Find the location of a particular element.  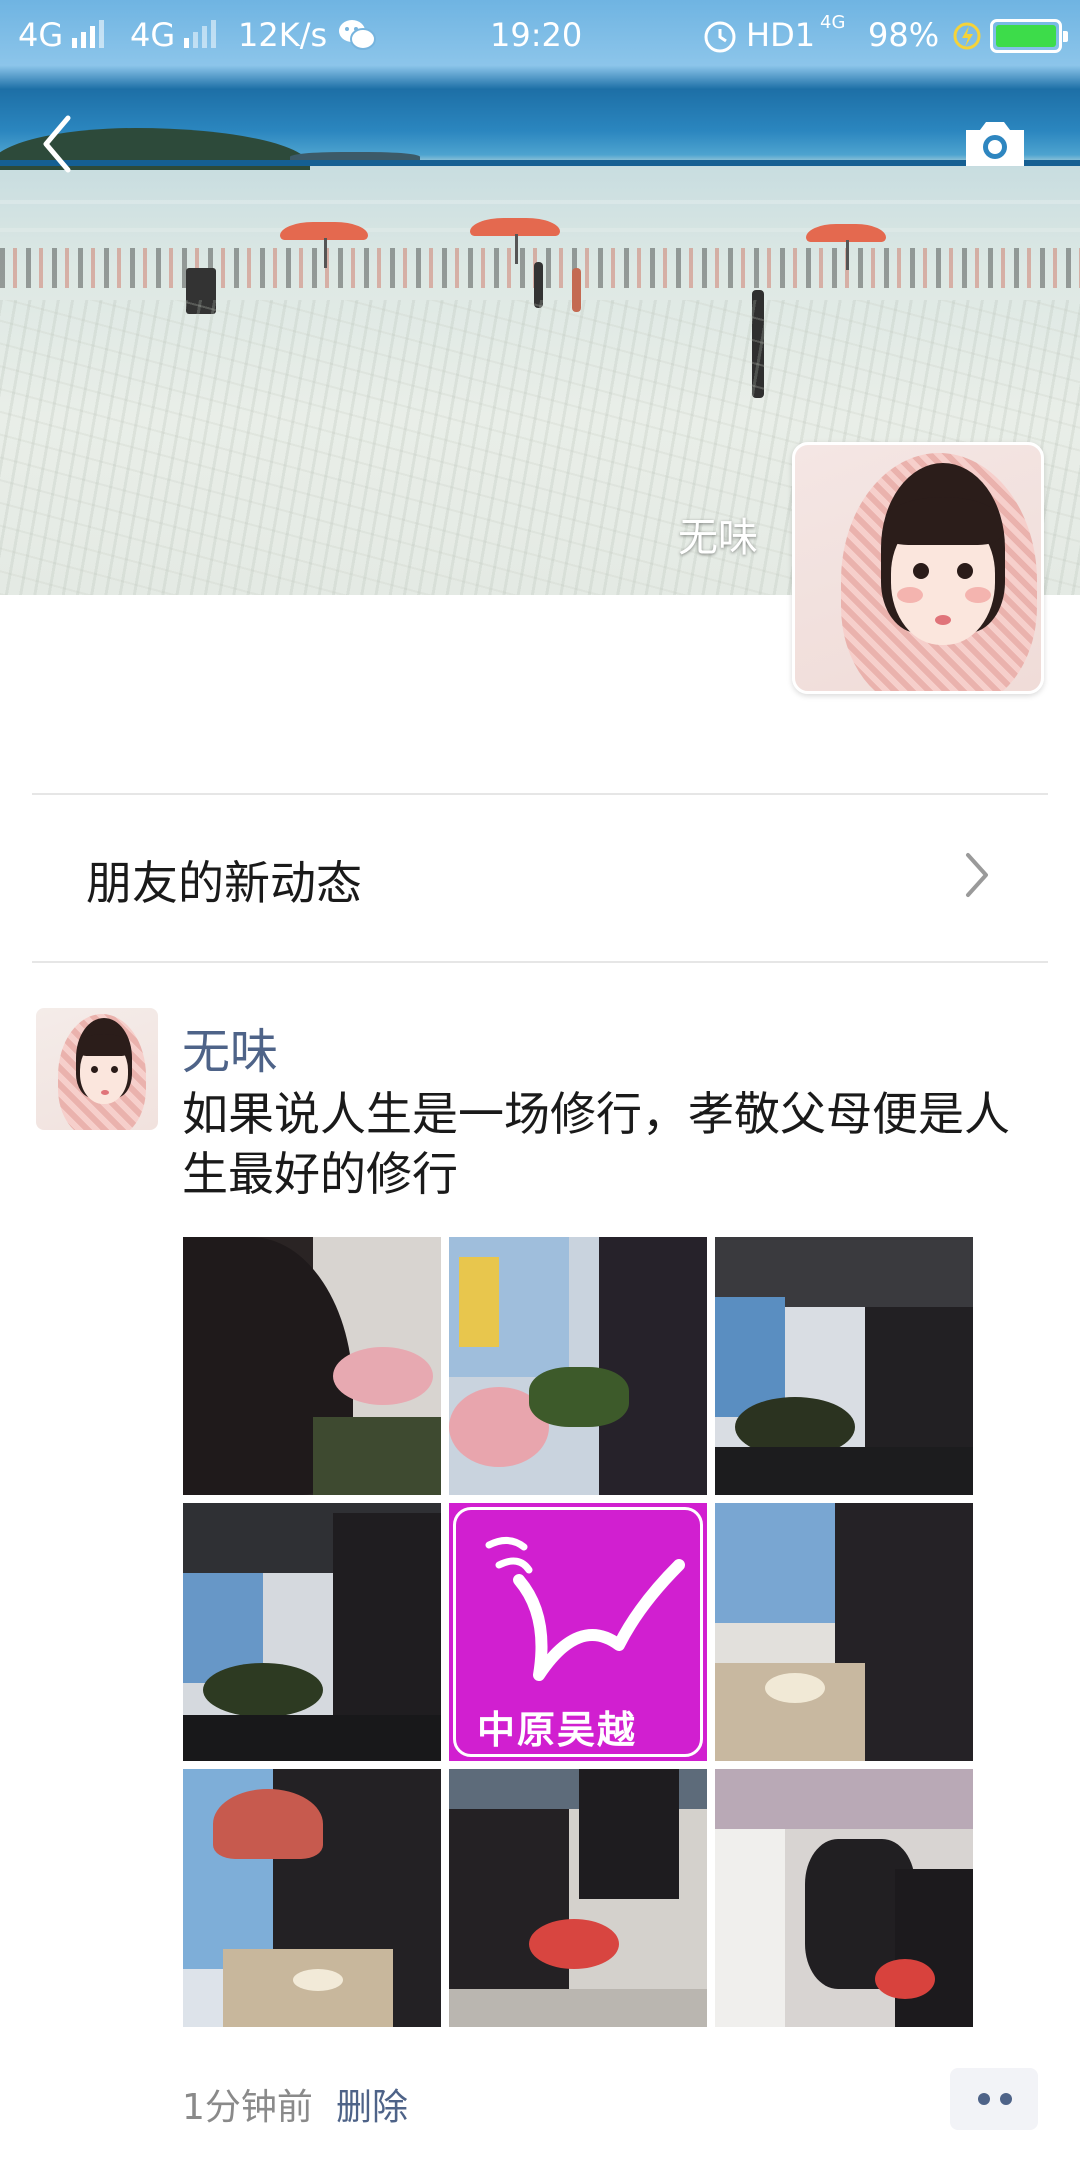

friends-updates-label: 朋友的新动态 is located at coordinates (224, 883).